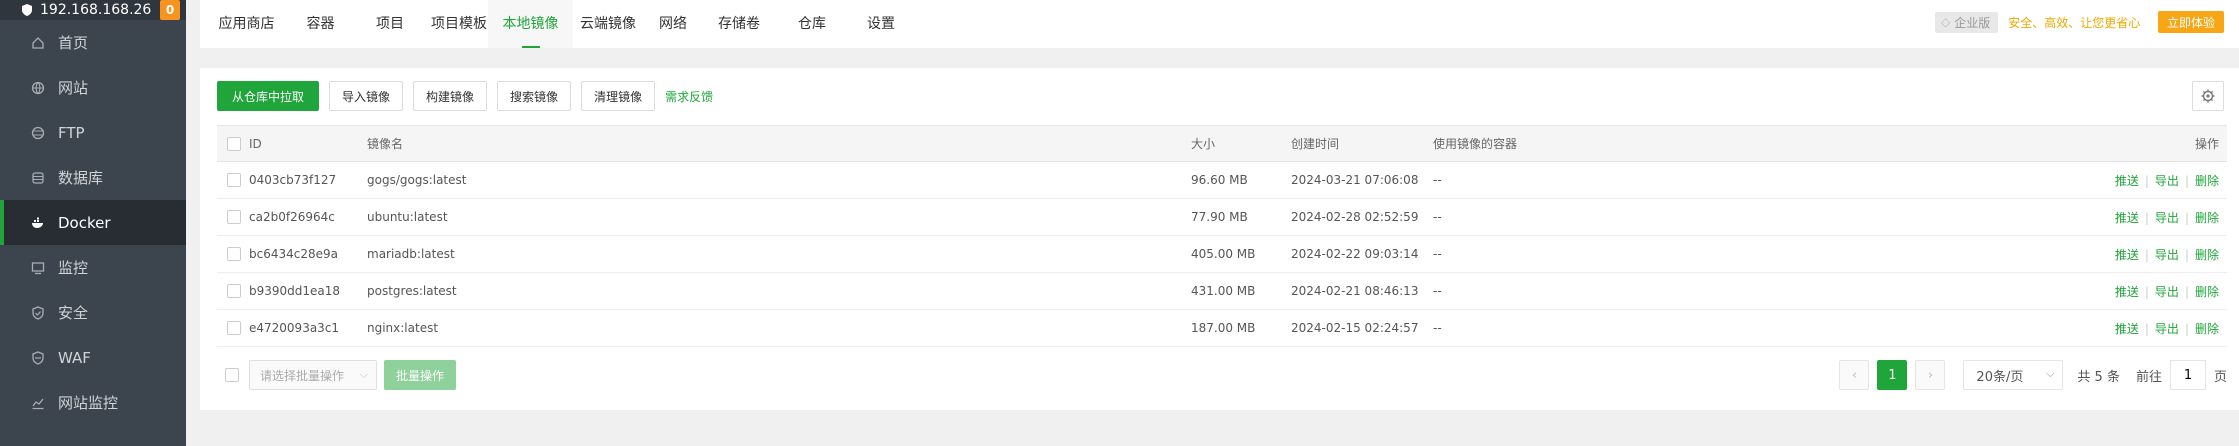 Image resolution: width=2239 pixels, height=446 pixels. I want to click on image-created: 2024-02-21 08:46:13, so click(1362, 291).